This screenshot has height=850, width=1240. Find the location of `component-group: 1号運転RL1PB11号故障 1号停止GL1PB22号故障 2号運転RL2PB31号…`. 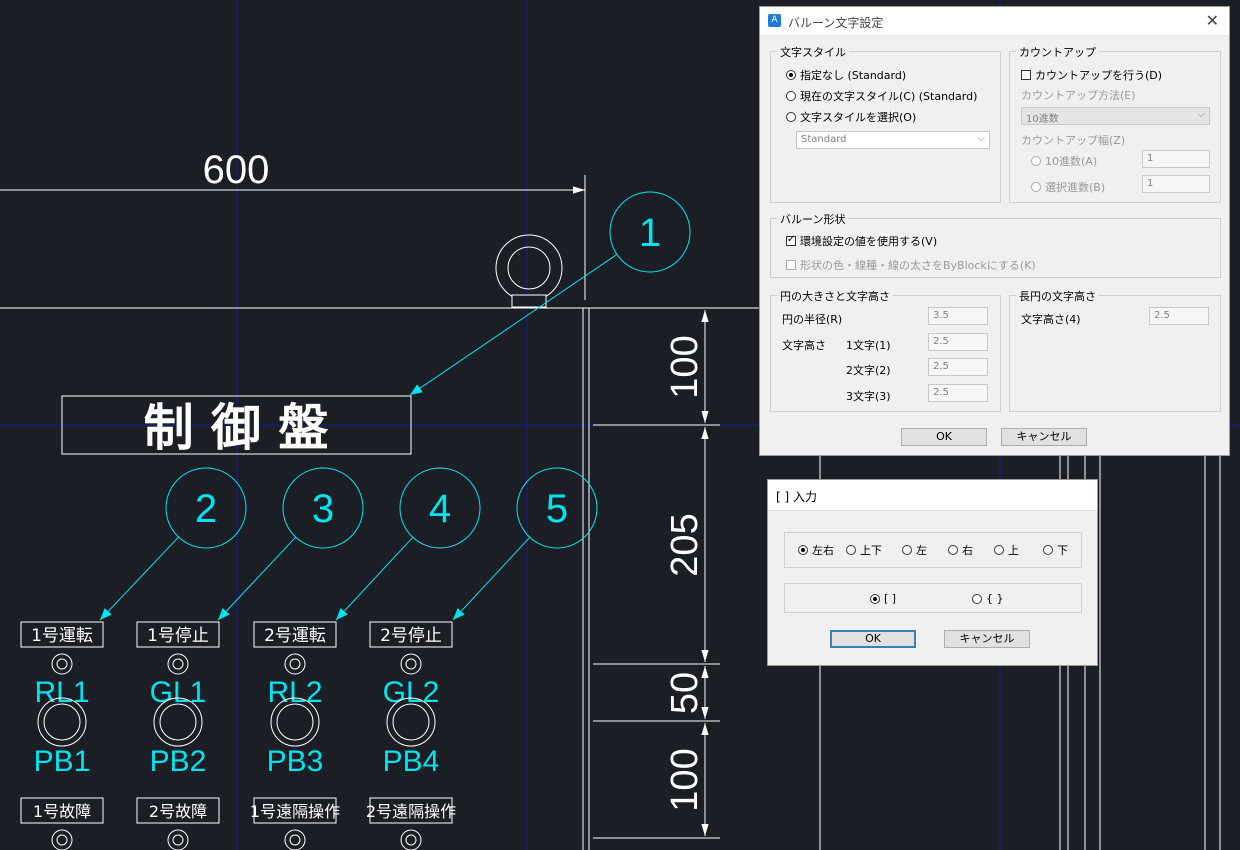

component-group: 1号運転RL1PB11号故障 1号停止GL1PB22号故障 2号運転RL2PB31号… is located at coordinates (238, 735).